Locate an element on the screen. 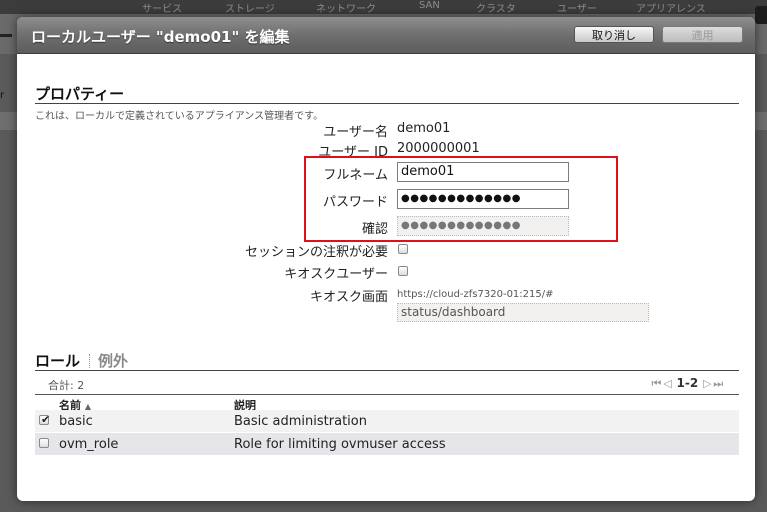  kiosk-user-checkbox is located at coordinates (403, 271).